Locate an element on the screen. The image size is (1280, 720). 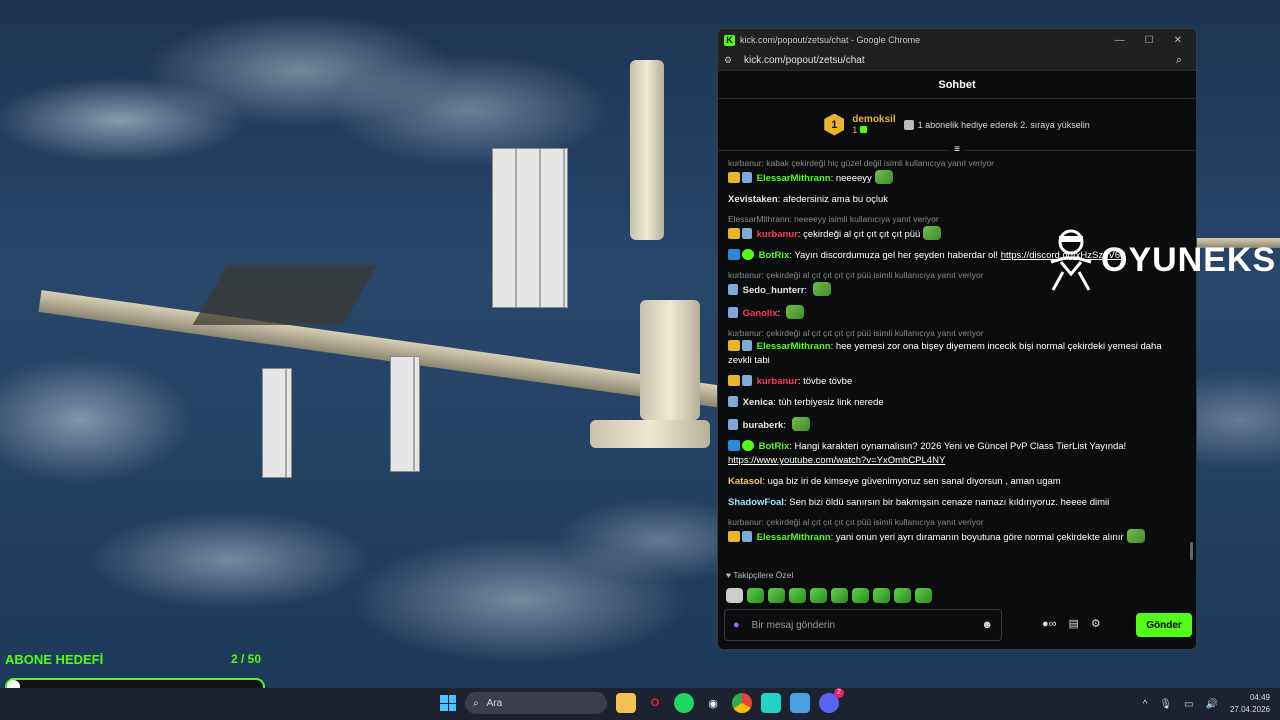
game-launcher-icon is located at coordinates (800, 703).